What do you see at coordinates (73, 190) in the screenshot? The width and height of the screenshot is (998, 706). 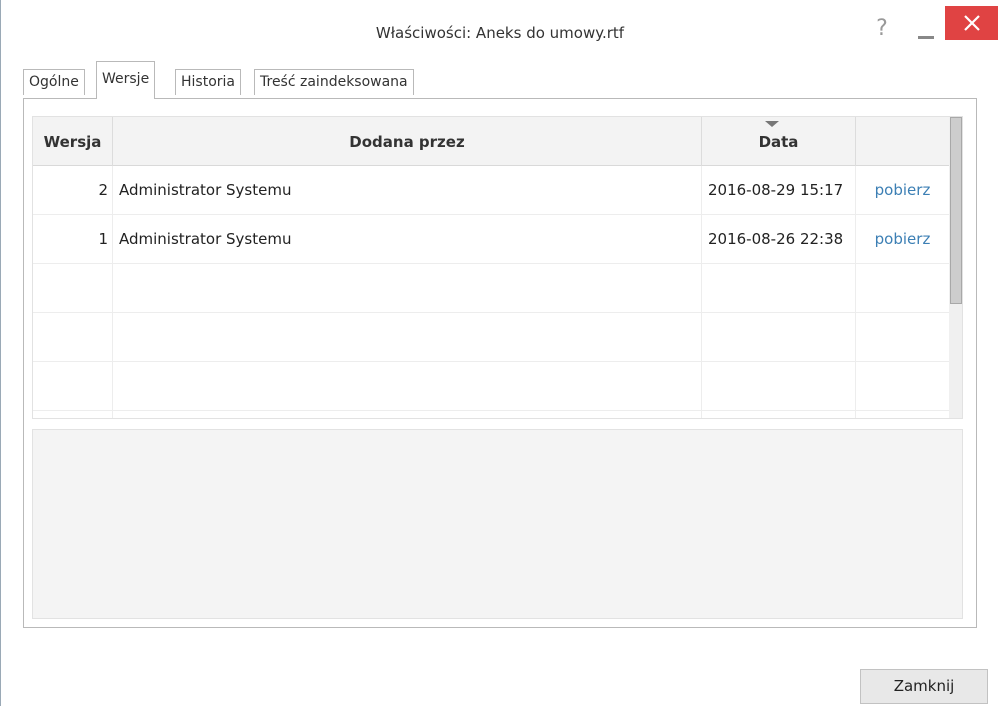 I see `cell-version: 2` at bounding box center [73, 190].